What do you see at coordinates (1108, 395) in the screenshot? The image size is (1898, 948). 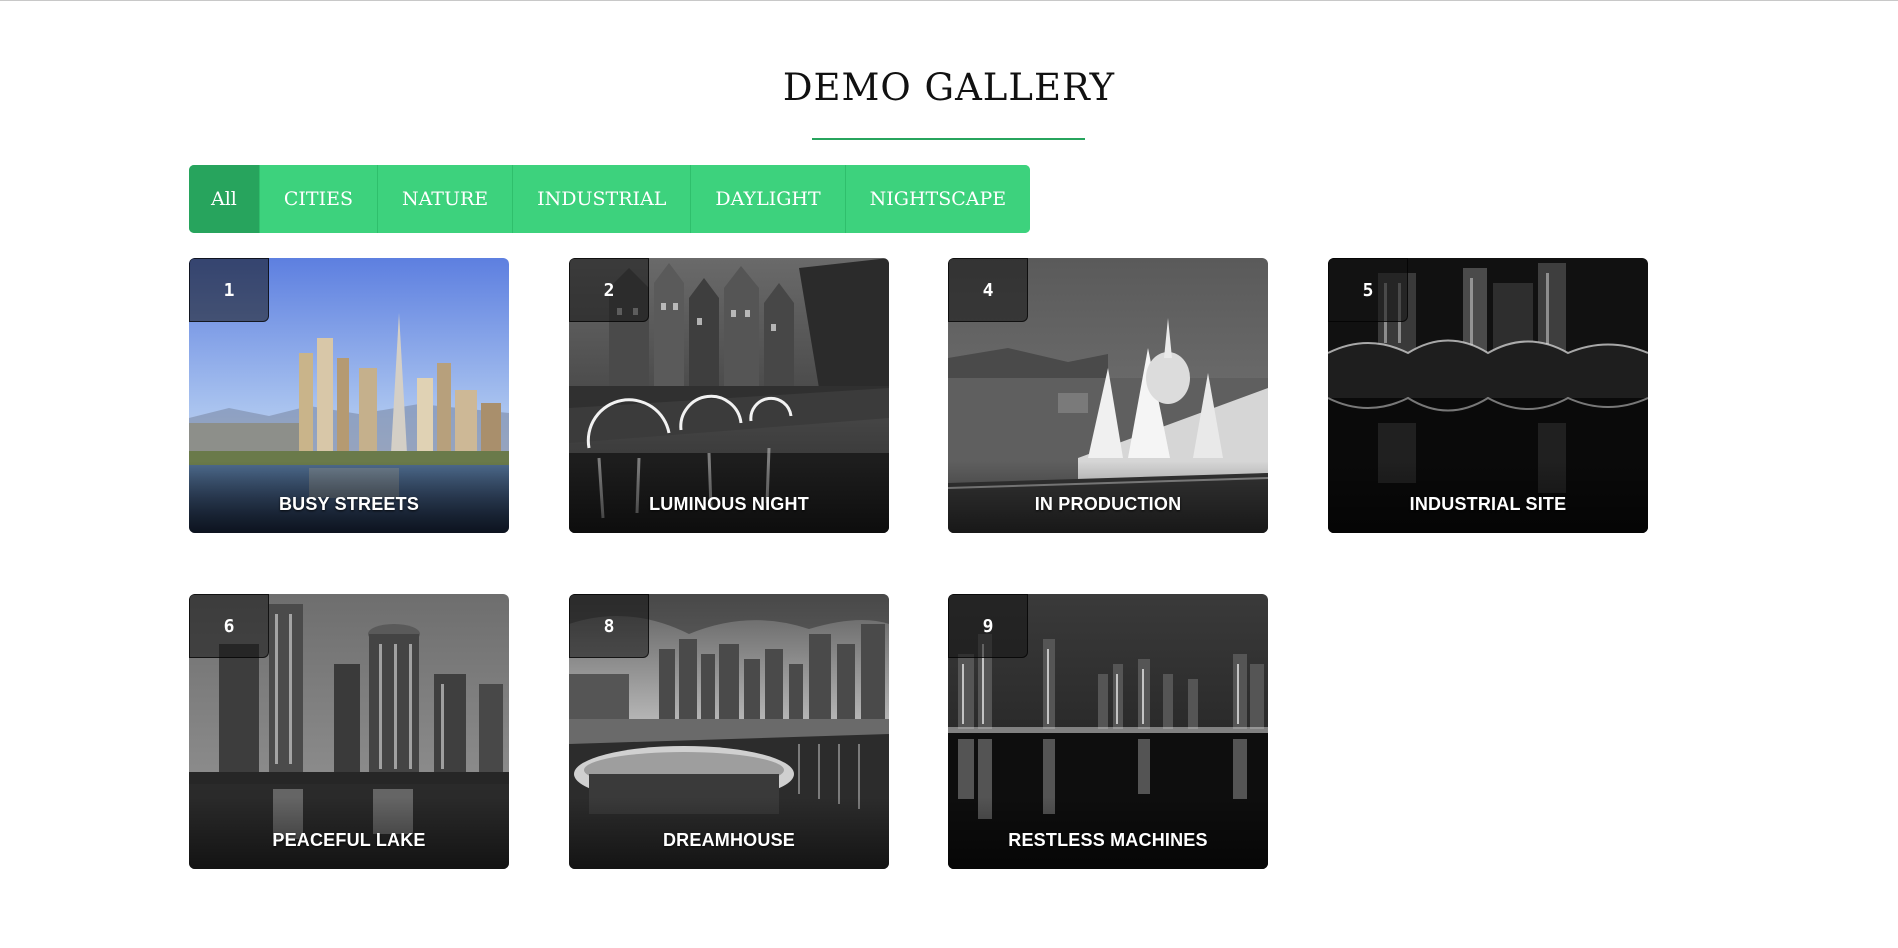 I see `gallery-item-in-production: 4 IN PRODUCTION` at bounding box center [1108, 395].